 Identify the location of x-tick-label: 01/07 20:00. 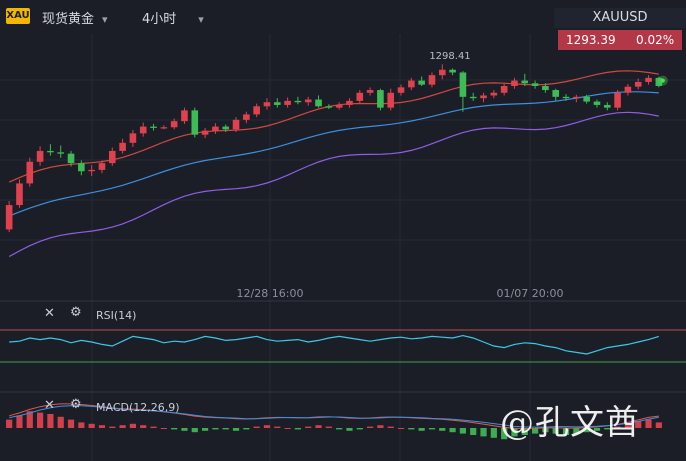
(530, 293).